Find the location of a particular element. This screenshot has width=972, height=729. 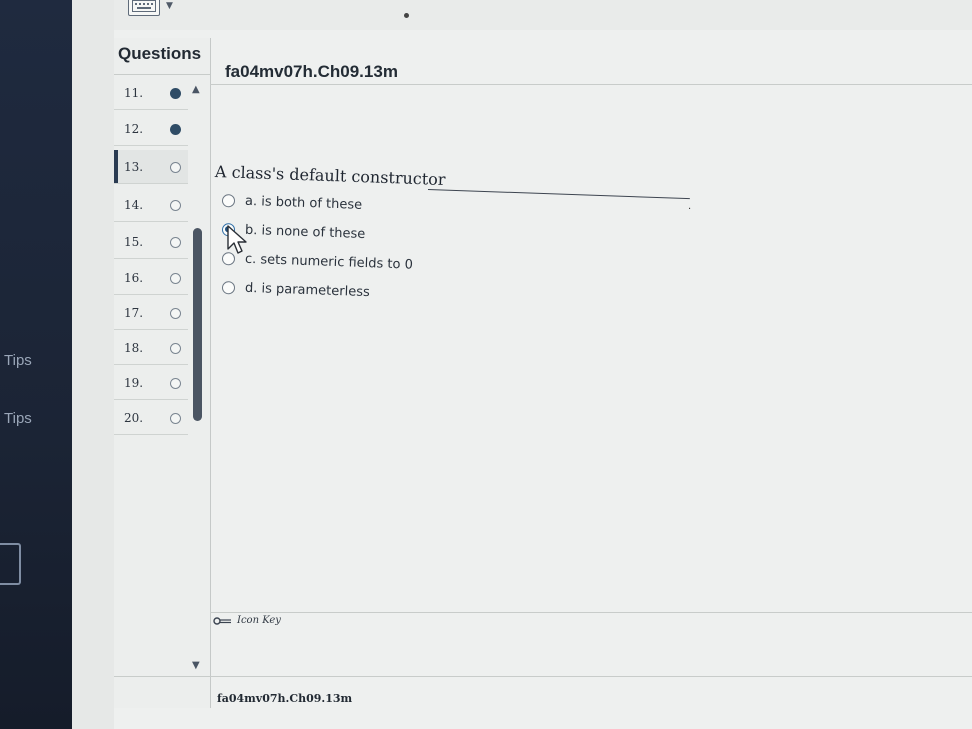

mouse-pointer-icon is located at coordinates (237, 239).